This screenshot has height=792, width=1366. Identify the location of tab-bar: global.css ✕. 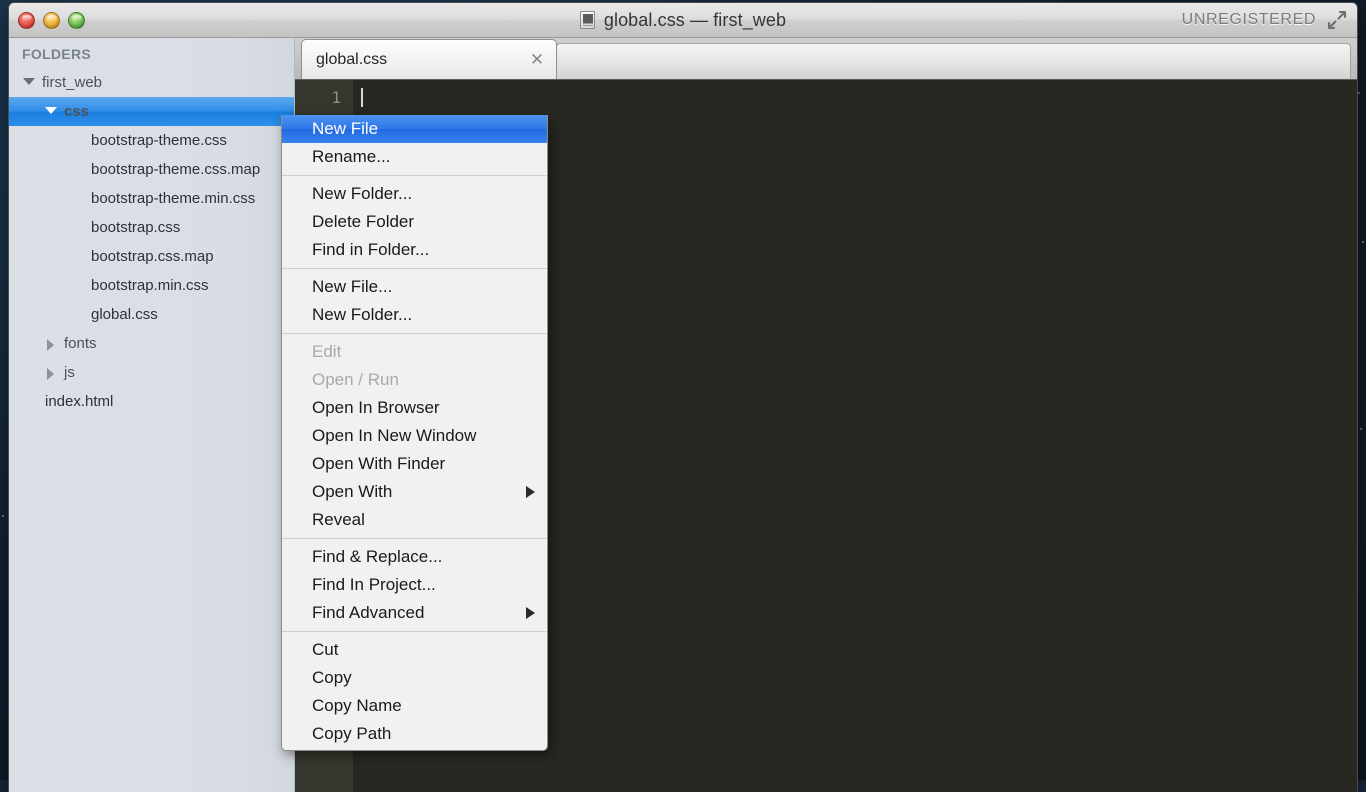
(826, 59).